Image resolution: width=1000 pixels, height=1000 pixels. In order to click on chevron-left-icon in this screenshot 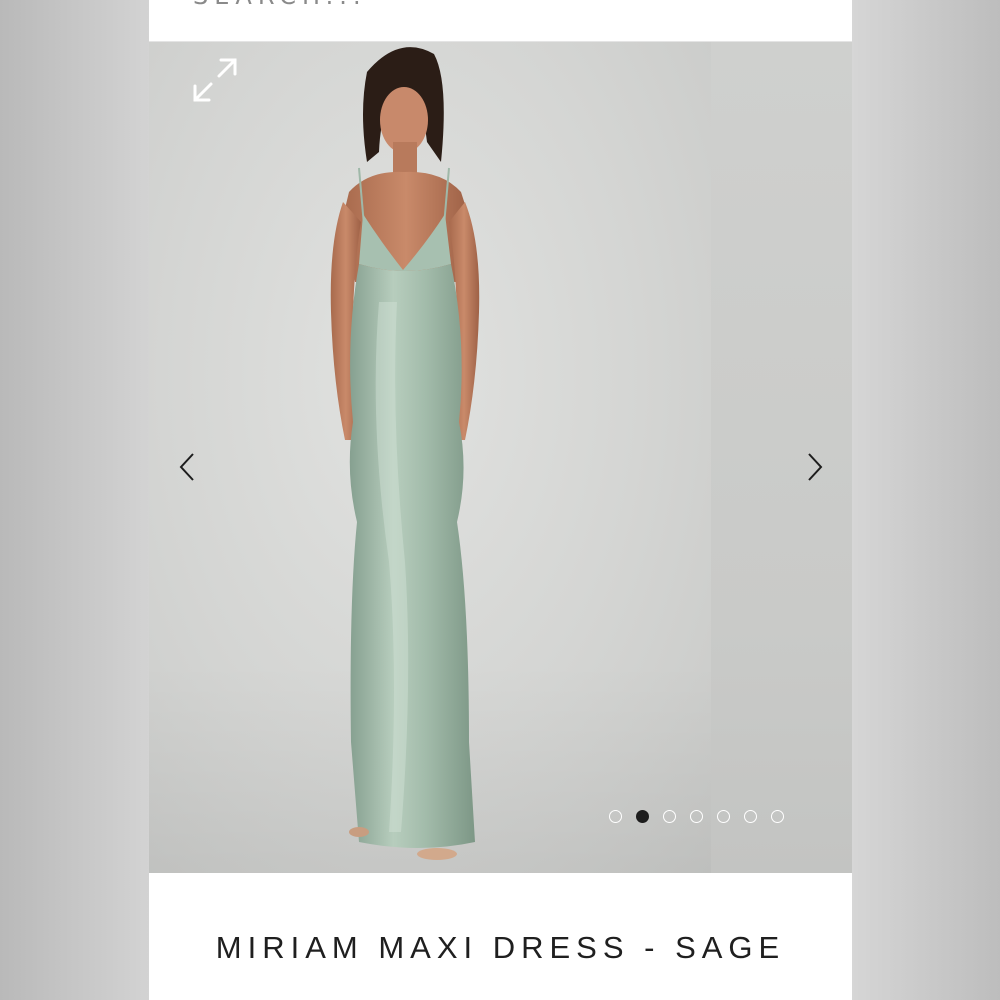, I will do `click(186, 467)`.